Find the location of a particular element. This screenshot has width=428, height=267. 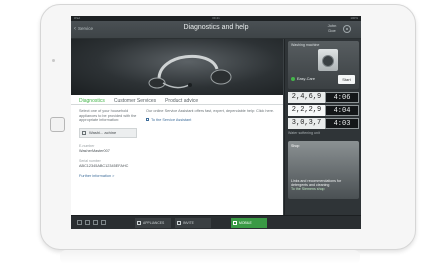

serial-number-label: Serial number is located at coordinates (90, 160).